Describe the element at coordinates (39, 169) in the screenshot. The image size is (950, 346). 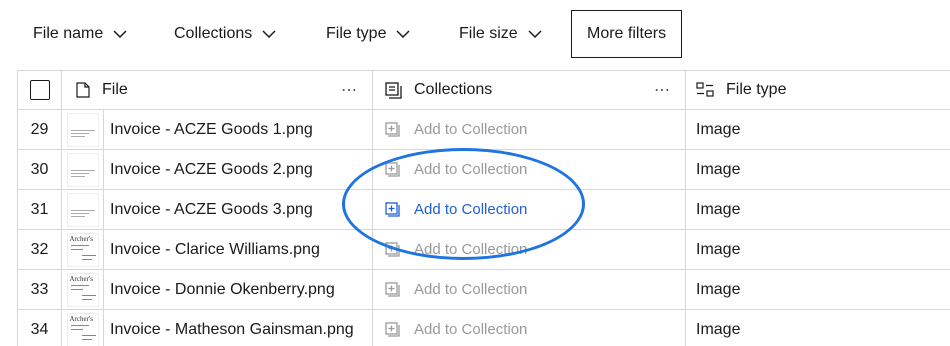
I see `row-number: 30` at that location.